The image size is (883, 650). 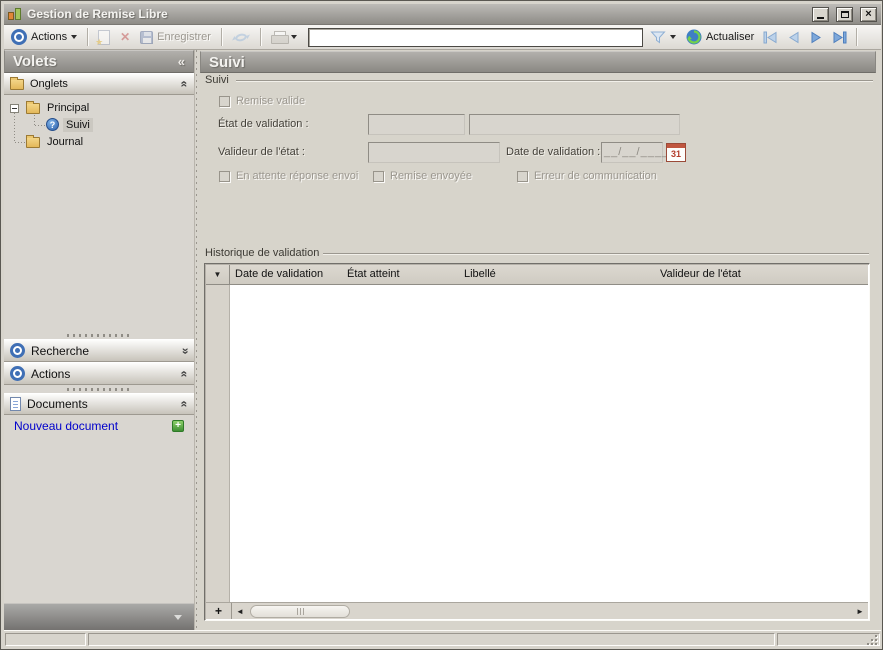 What do you see at coordinates (99, 404) in the screenshot?
I see `panel-header-documents: Documents «` at bounding box center [99, 404].